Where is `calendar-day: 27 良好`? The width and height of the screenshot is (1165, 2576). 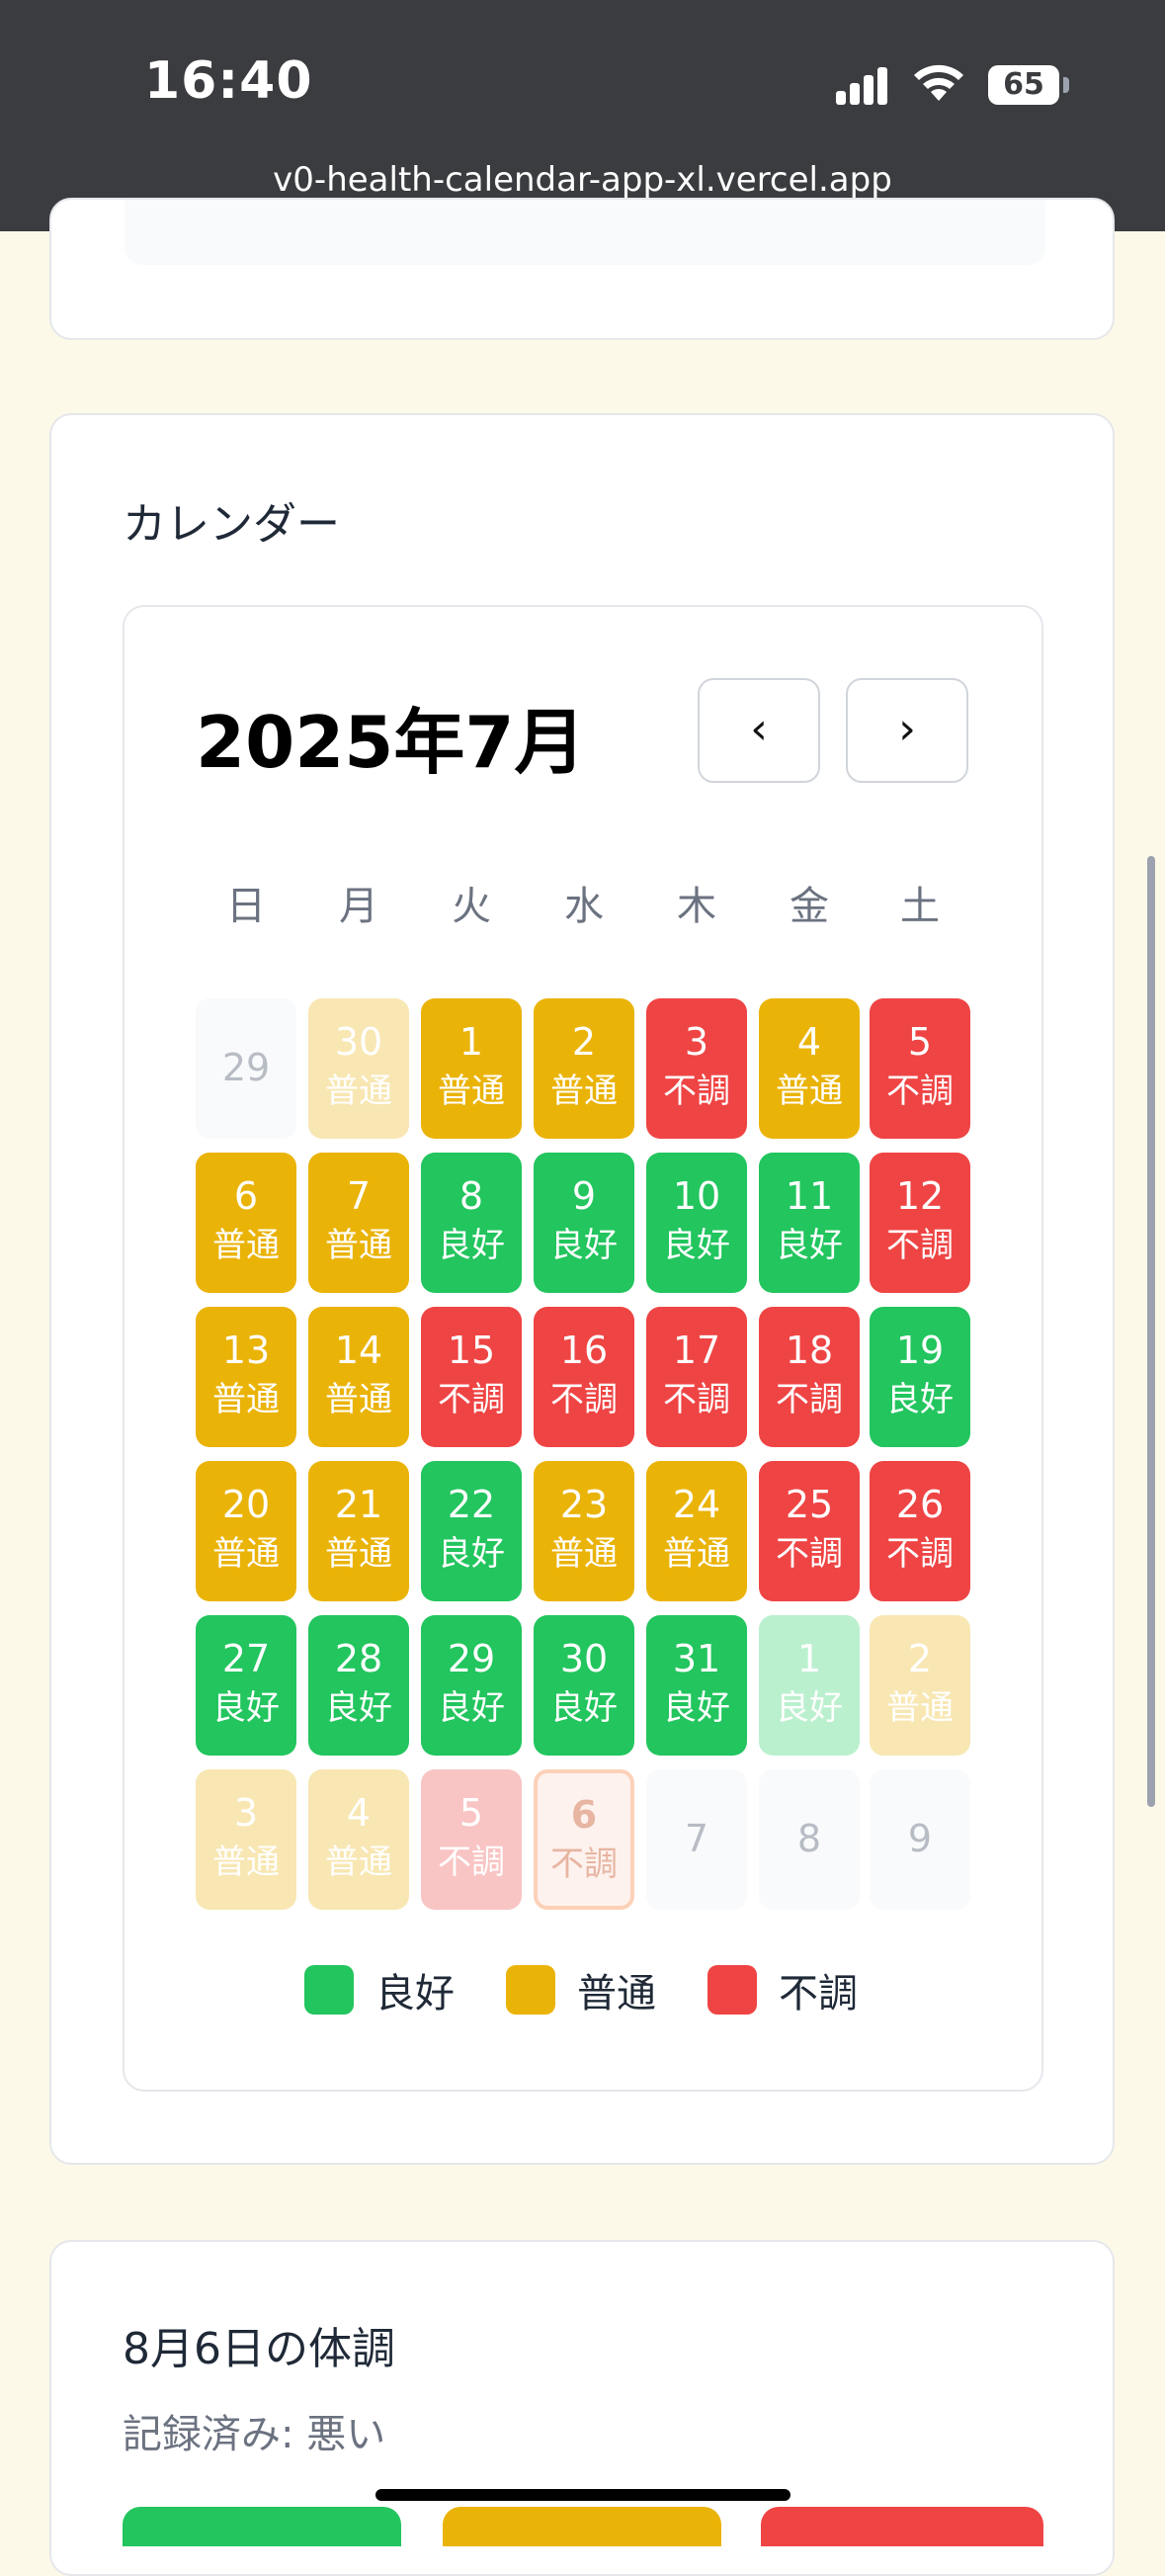
calendar-day: 27 良好 is located at coordinates (246, 1685).